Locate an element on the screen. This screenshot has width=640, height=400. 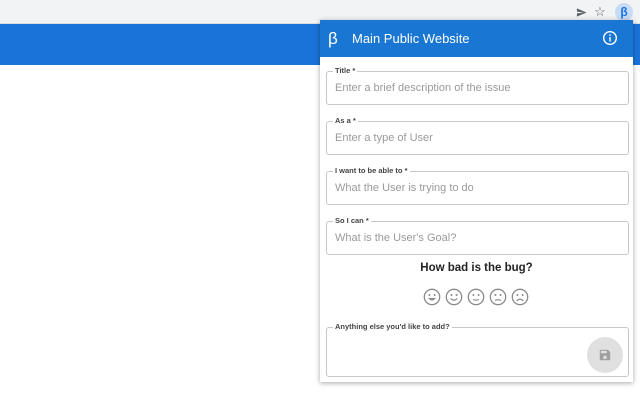
title-input is located at coordinates (475, 88).